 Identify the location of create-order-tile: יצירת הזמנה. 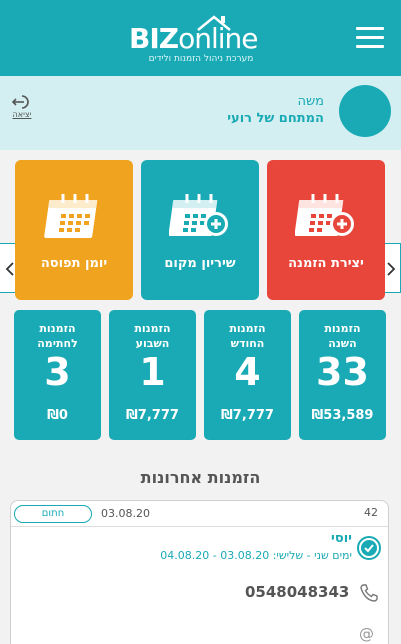
(326, 230).